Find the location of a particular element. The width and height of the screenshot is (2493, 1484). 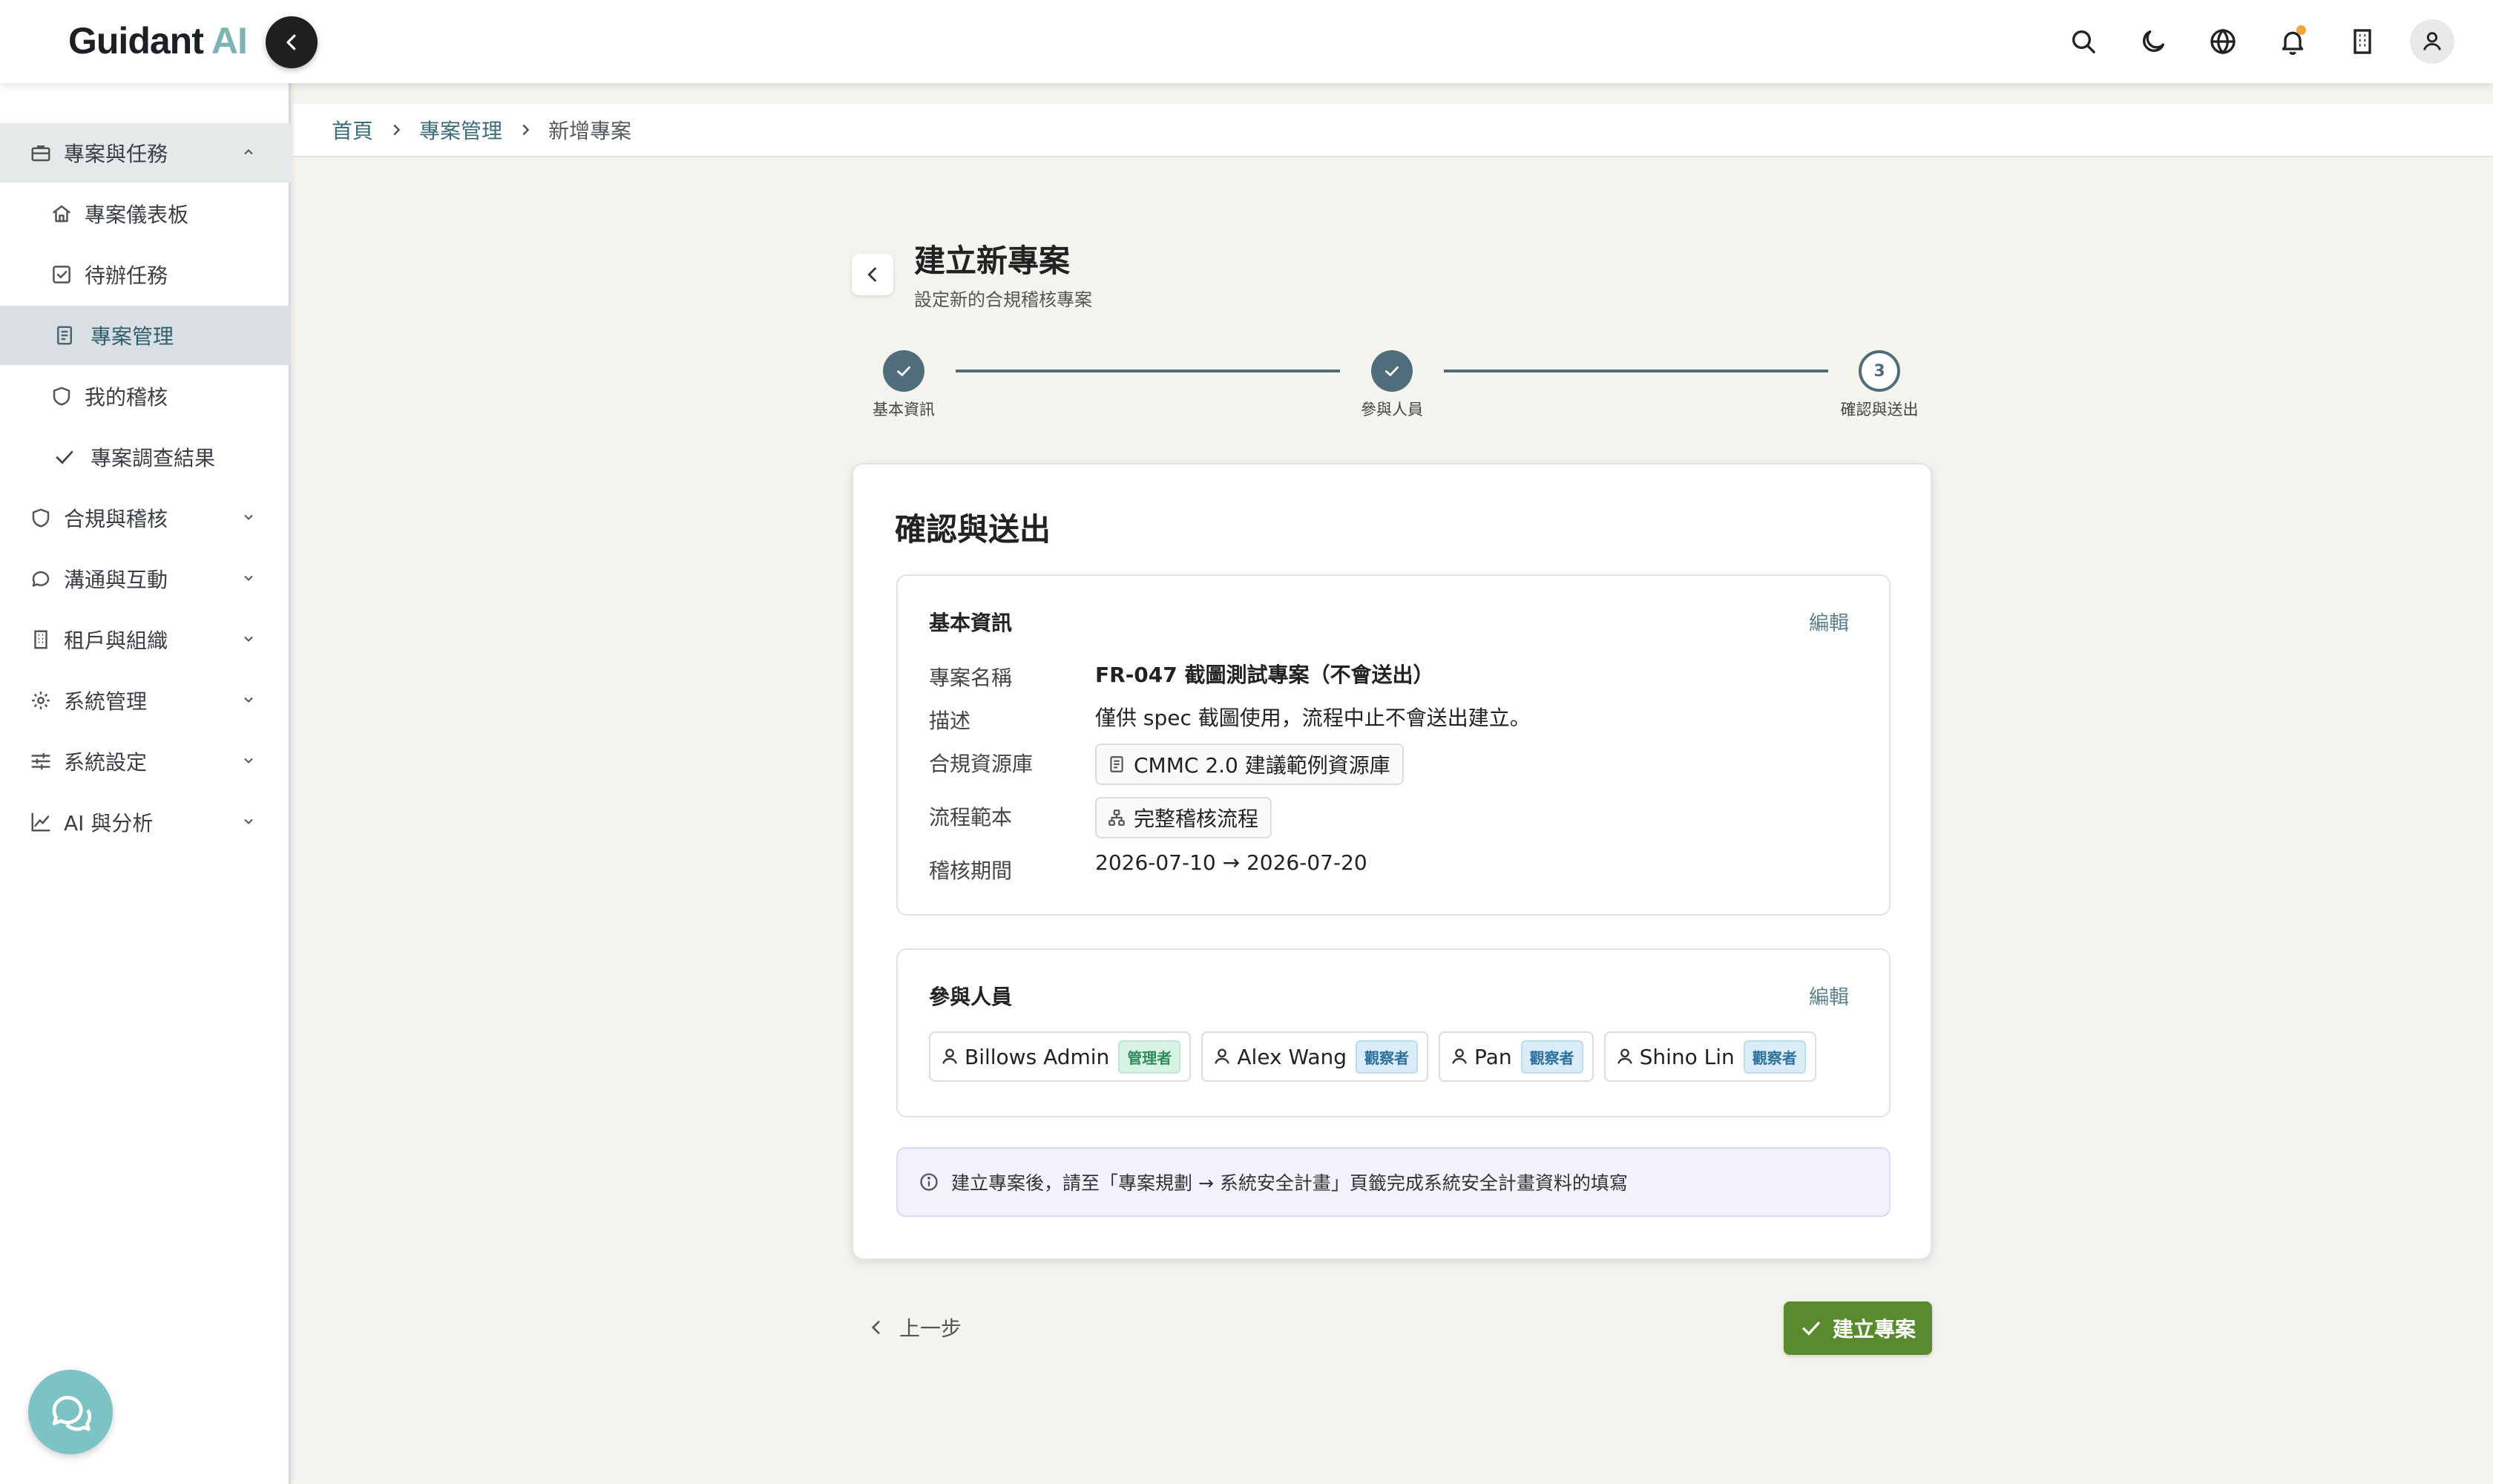

sidebar-item-label: 系統管理 is located at coordinates (106, 701).